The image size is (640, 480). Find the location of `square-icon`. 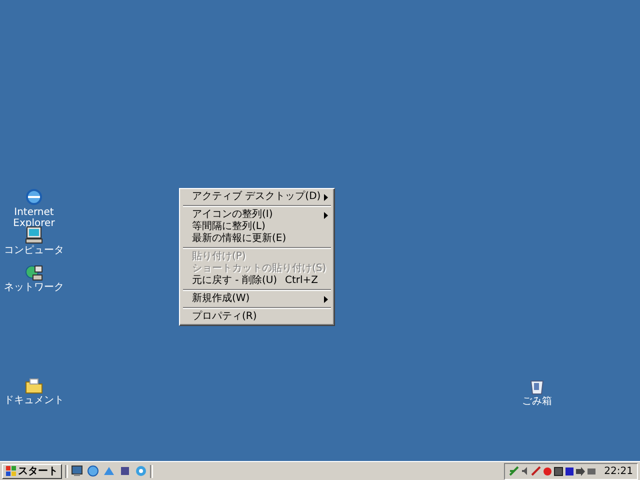

square-icon is located at coordinates (569, 471).